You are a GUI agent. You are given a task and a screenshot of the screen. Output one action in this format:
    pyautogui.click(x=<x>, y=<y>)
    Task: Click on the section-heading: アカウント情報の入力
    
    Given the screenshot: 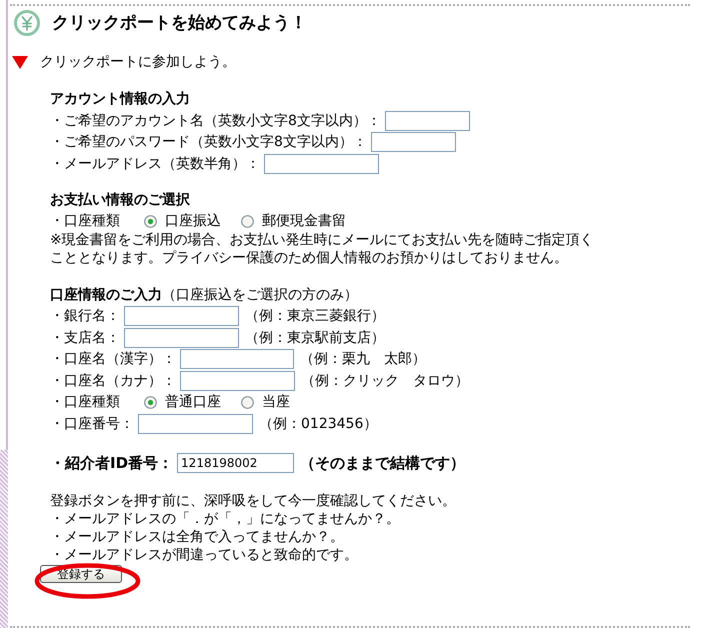 What is the action you would take?
    pyautogui.click(x=120, y=99)
    